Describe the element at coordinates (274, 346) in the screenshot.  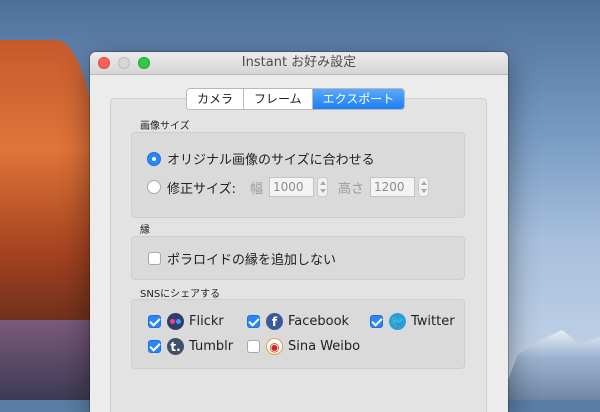
I see `weibo-icon: ◉` at that location.